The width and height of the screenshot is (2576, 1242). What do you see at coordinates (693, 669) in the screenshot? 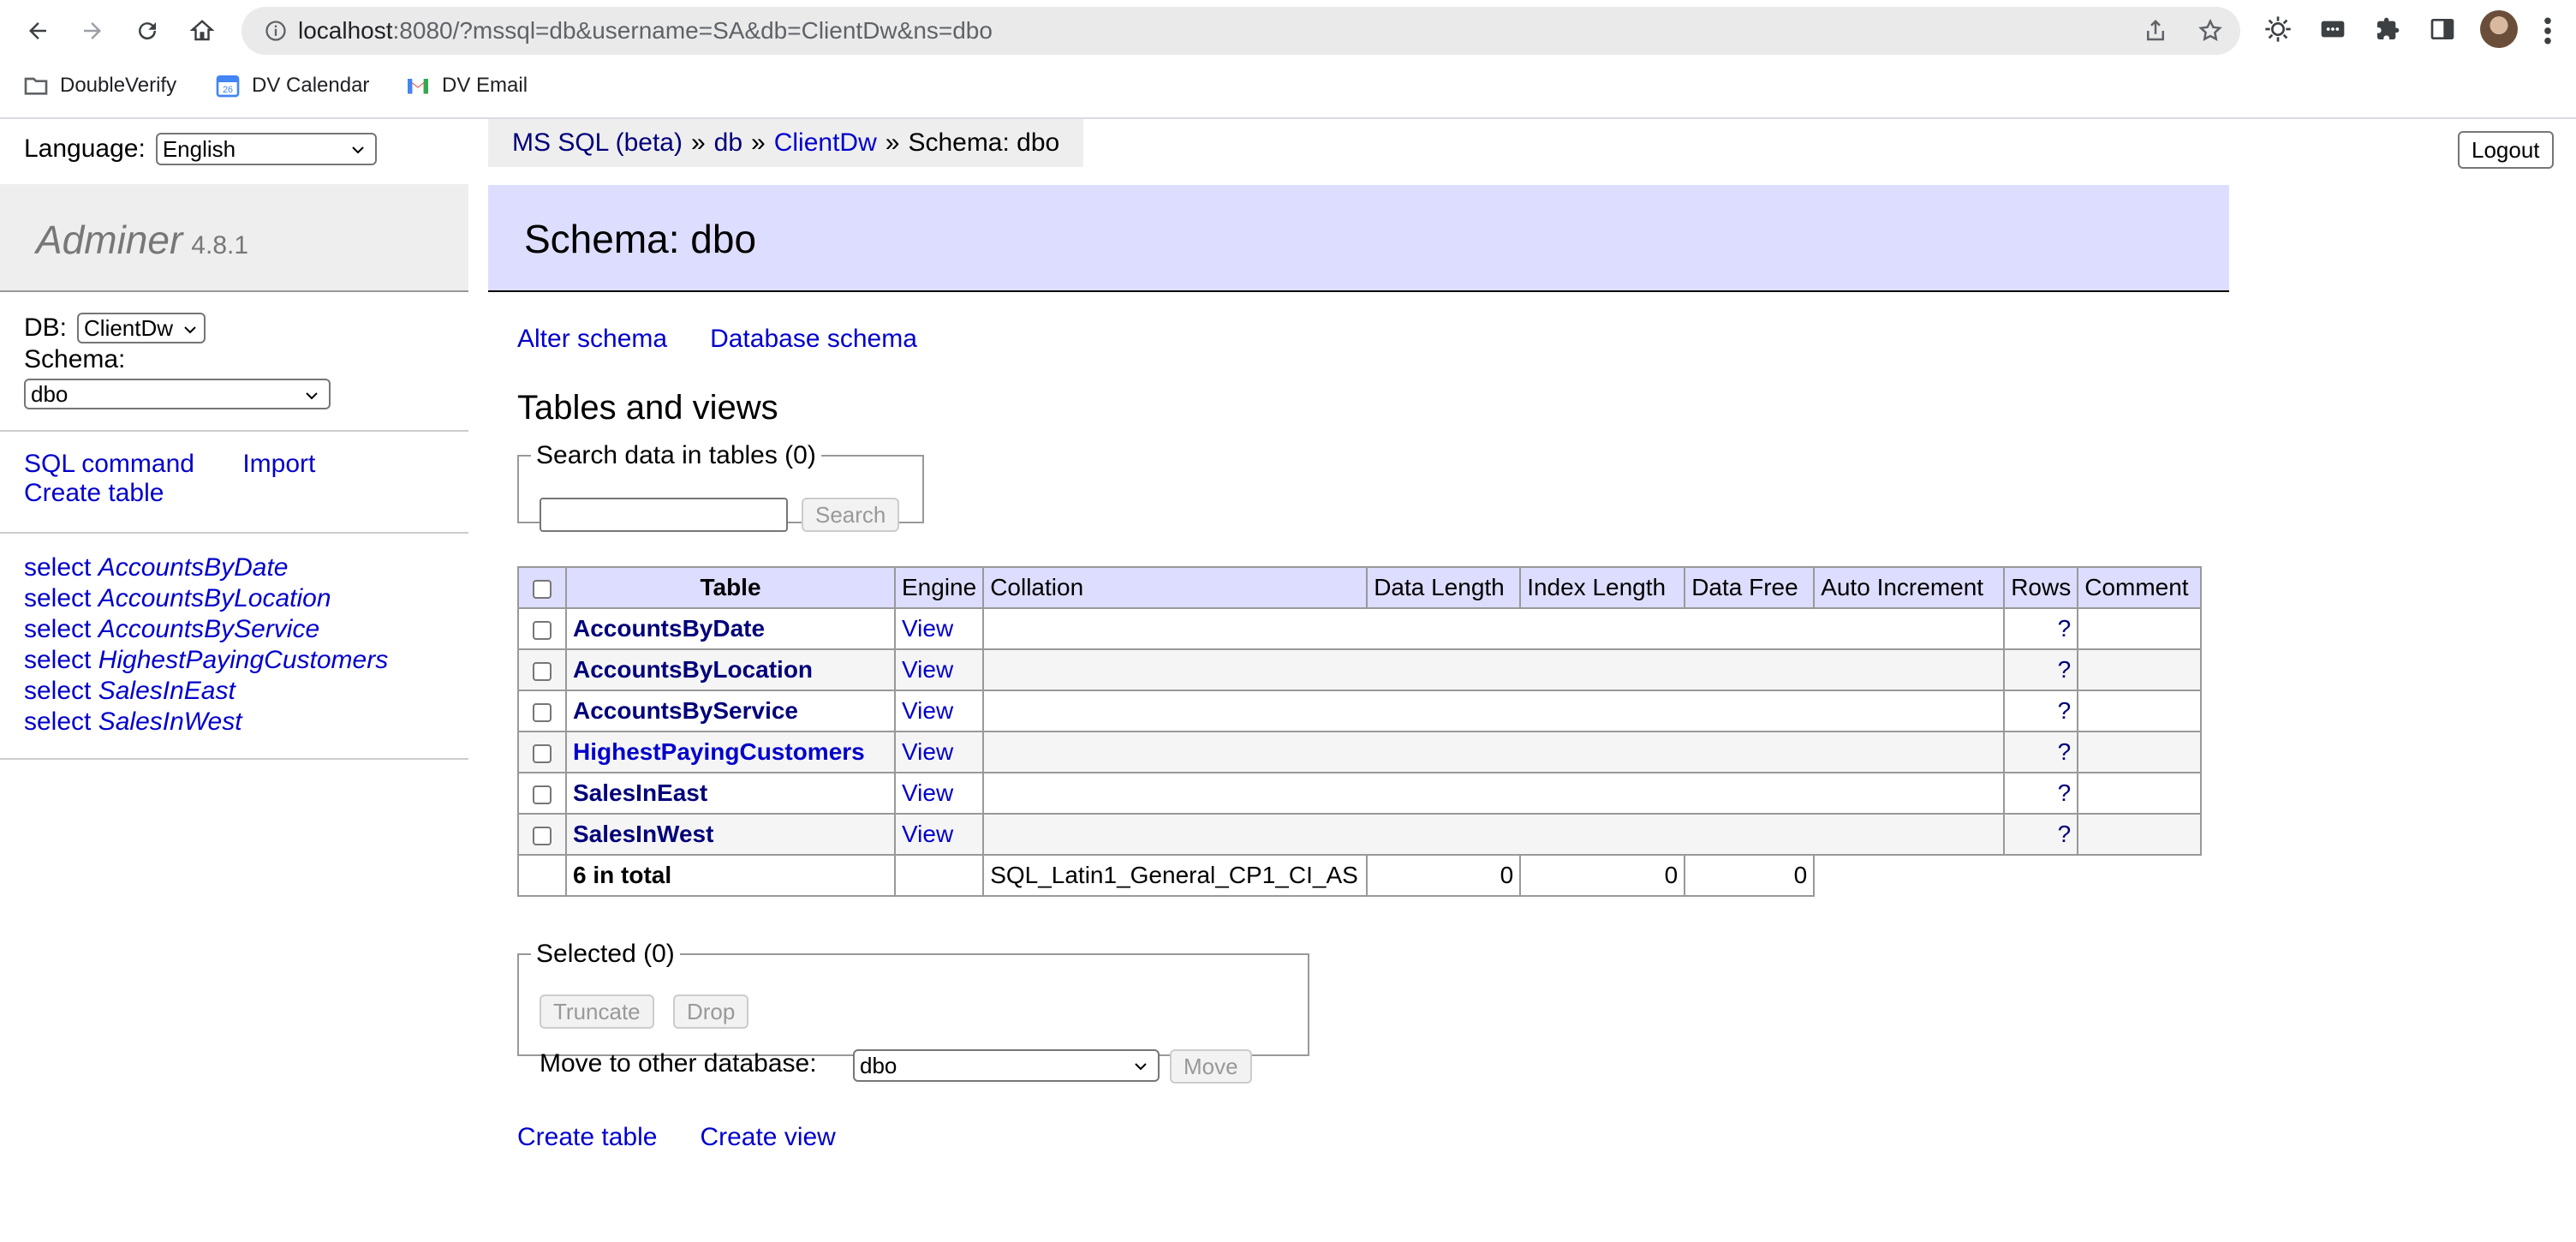
I see `table-name-link: AccountsByLocation` at bounding box center [693, 669].